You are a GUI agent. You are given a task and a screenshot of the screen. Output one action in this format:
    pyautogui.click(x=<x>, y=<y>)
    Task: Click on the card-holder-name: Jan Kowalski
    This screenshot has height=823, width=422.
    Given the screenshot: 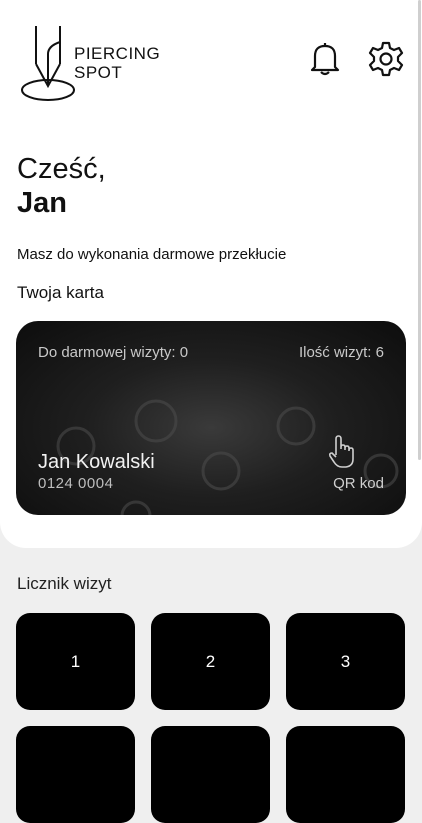 What is the action you would take?
    pyautogui.click(x=96, y=462)
    